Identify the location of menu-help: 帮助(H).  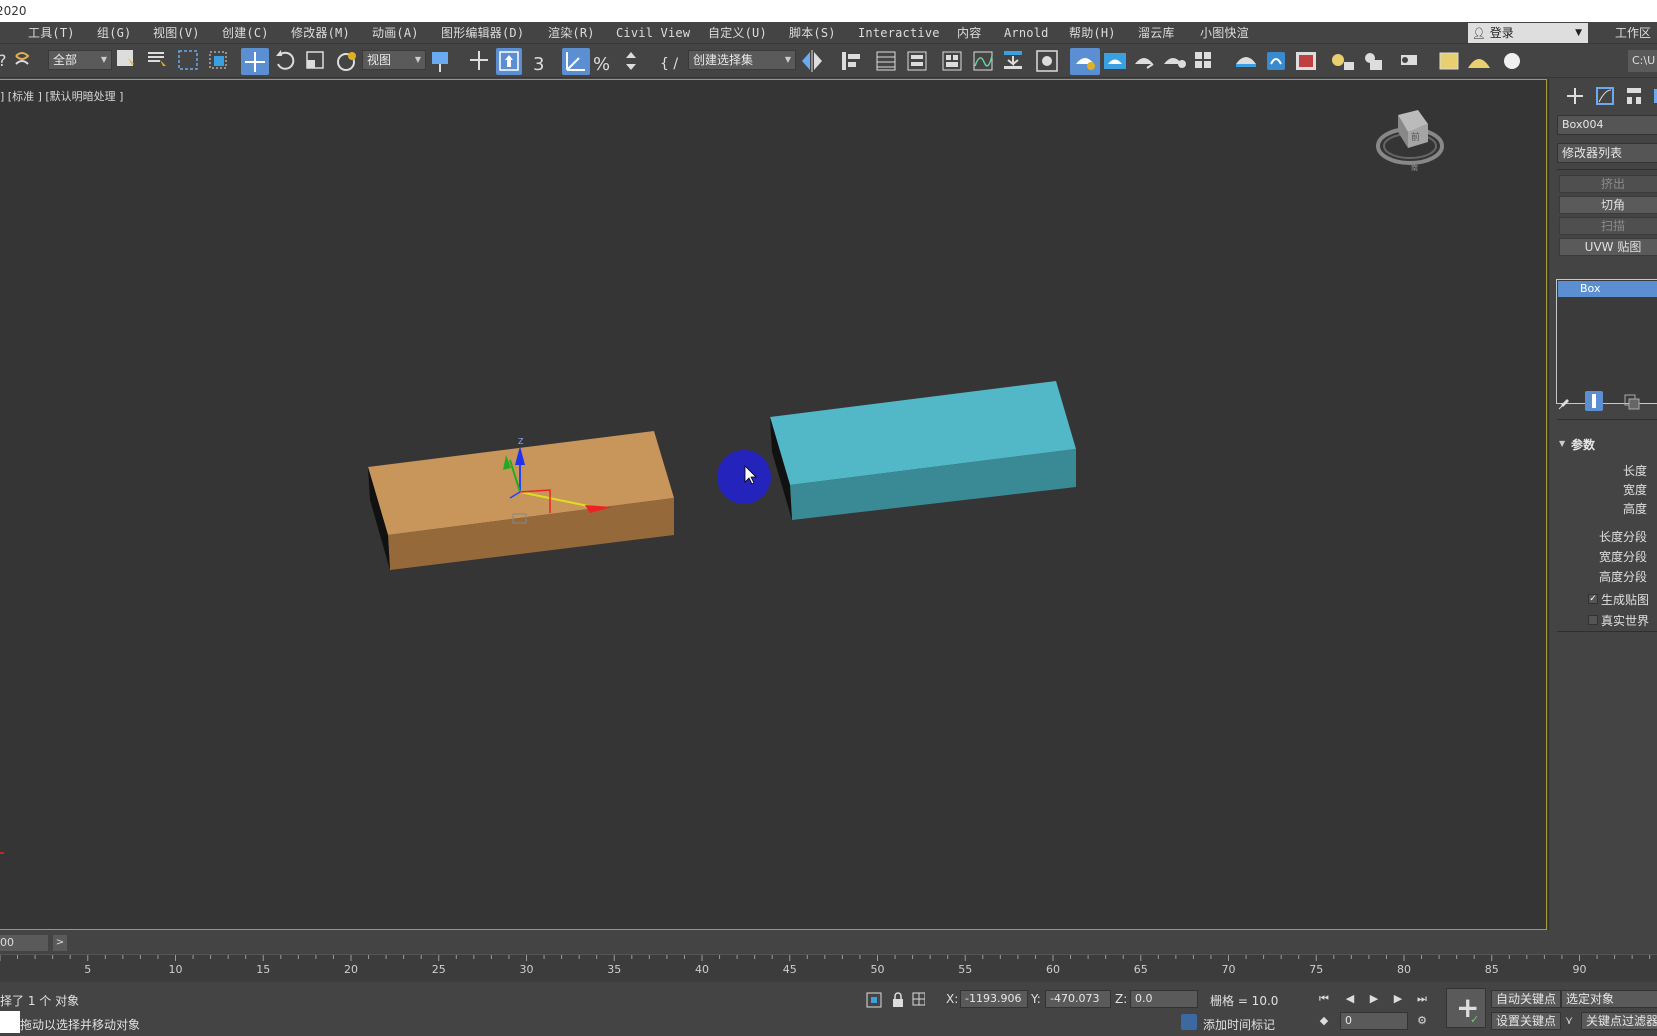
(1092, 33).